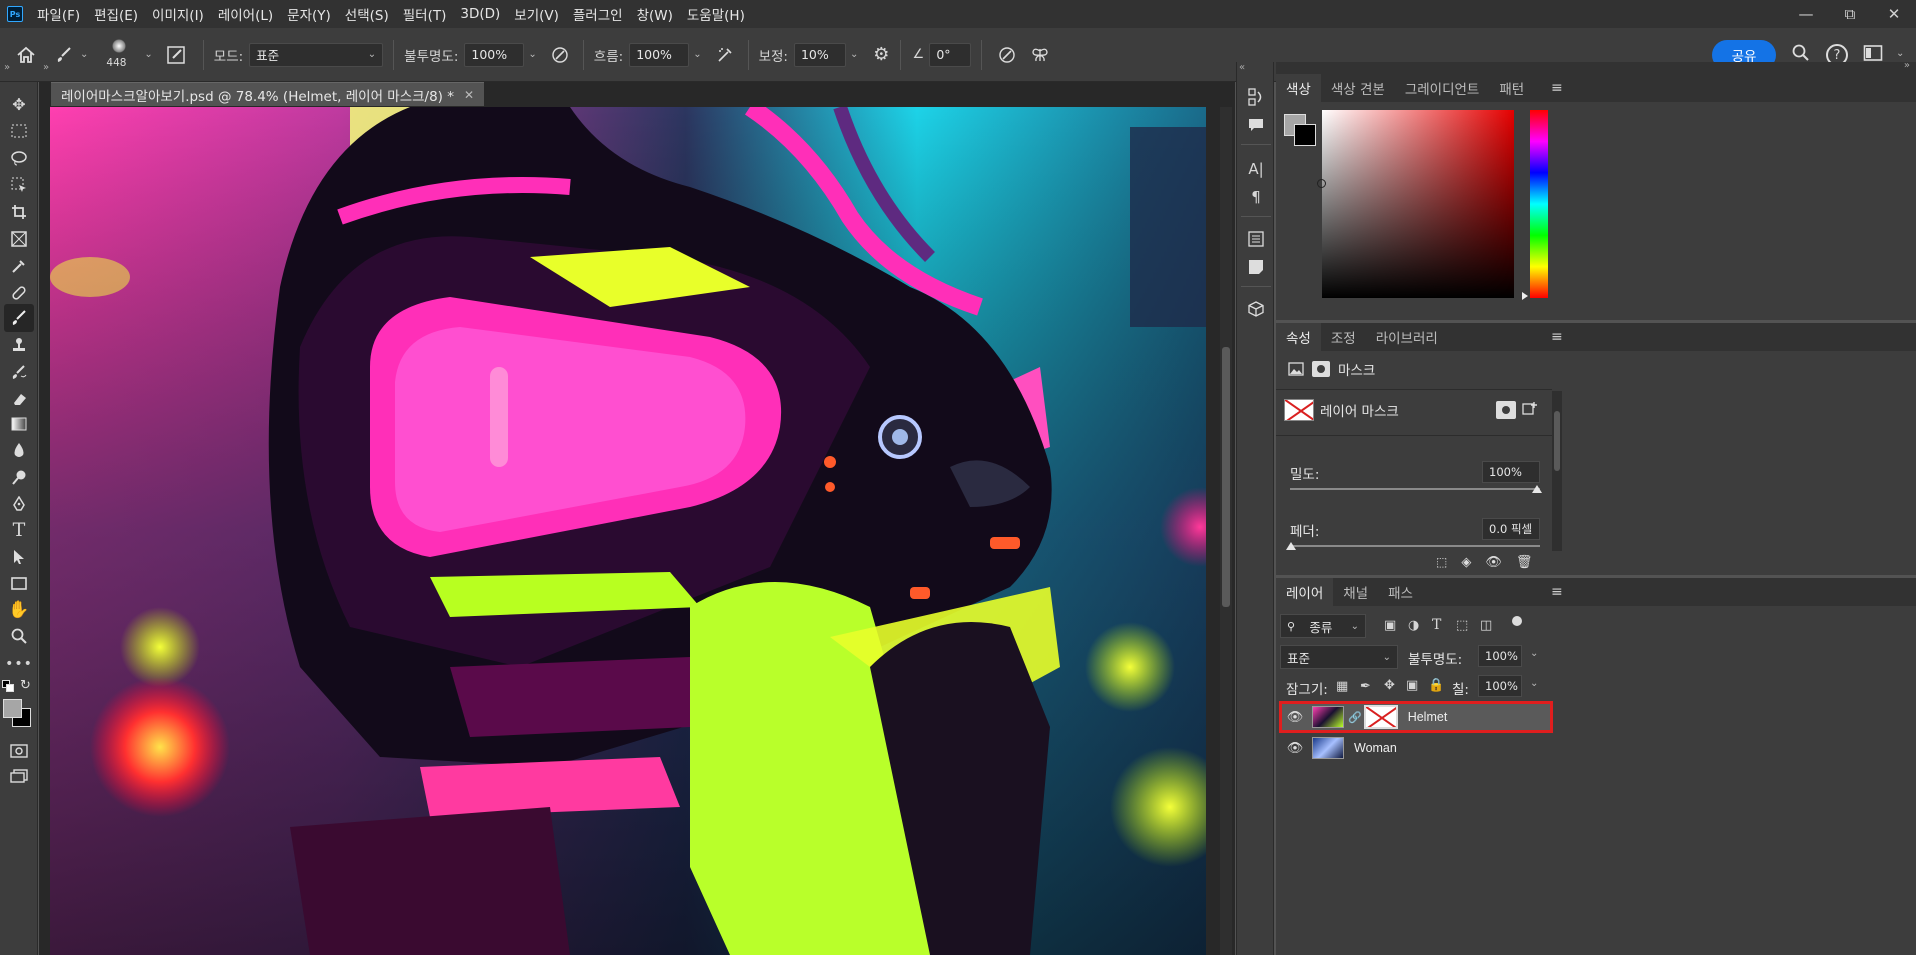 Image resolution: width=1916 pixels, height=955 pixels. Describe the element at coordinates (1321, 183) in the screenshot. I see `color-picker-ring` at that location.